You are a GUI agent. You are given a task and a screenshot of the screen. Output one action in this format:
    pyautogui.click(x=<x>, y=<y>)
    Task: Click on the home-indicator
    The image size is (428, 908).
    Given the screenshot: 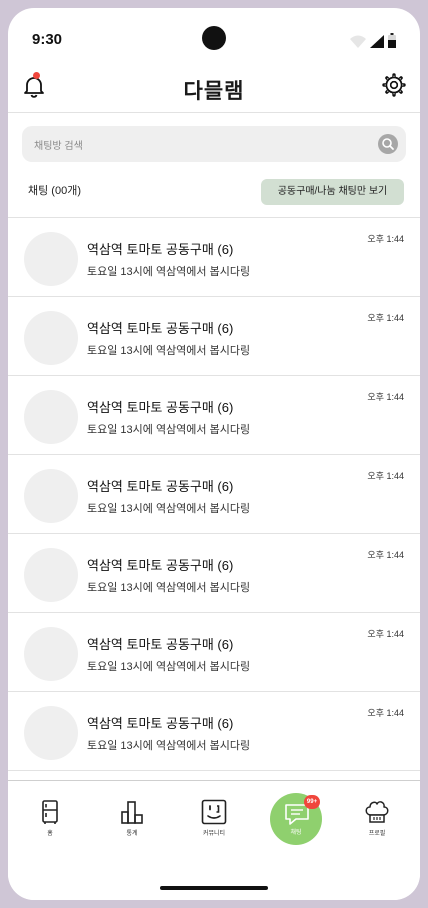 What is the action you would take?
    pyautogui.click(x=214, y=888)
    